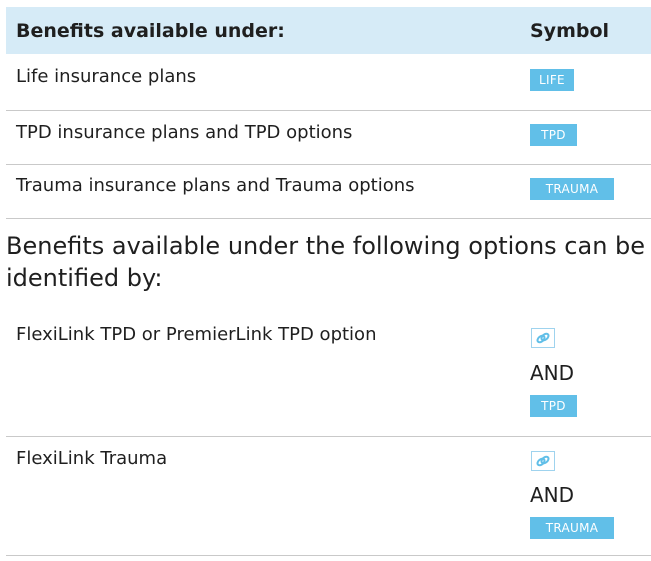  What do you see at coordinates (196, 334) in the screenshot?
I see `row-label: FlexiLink TPD or PremierLink TPD option` at bounding box center [196, 334].